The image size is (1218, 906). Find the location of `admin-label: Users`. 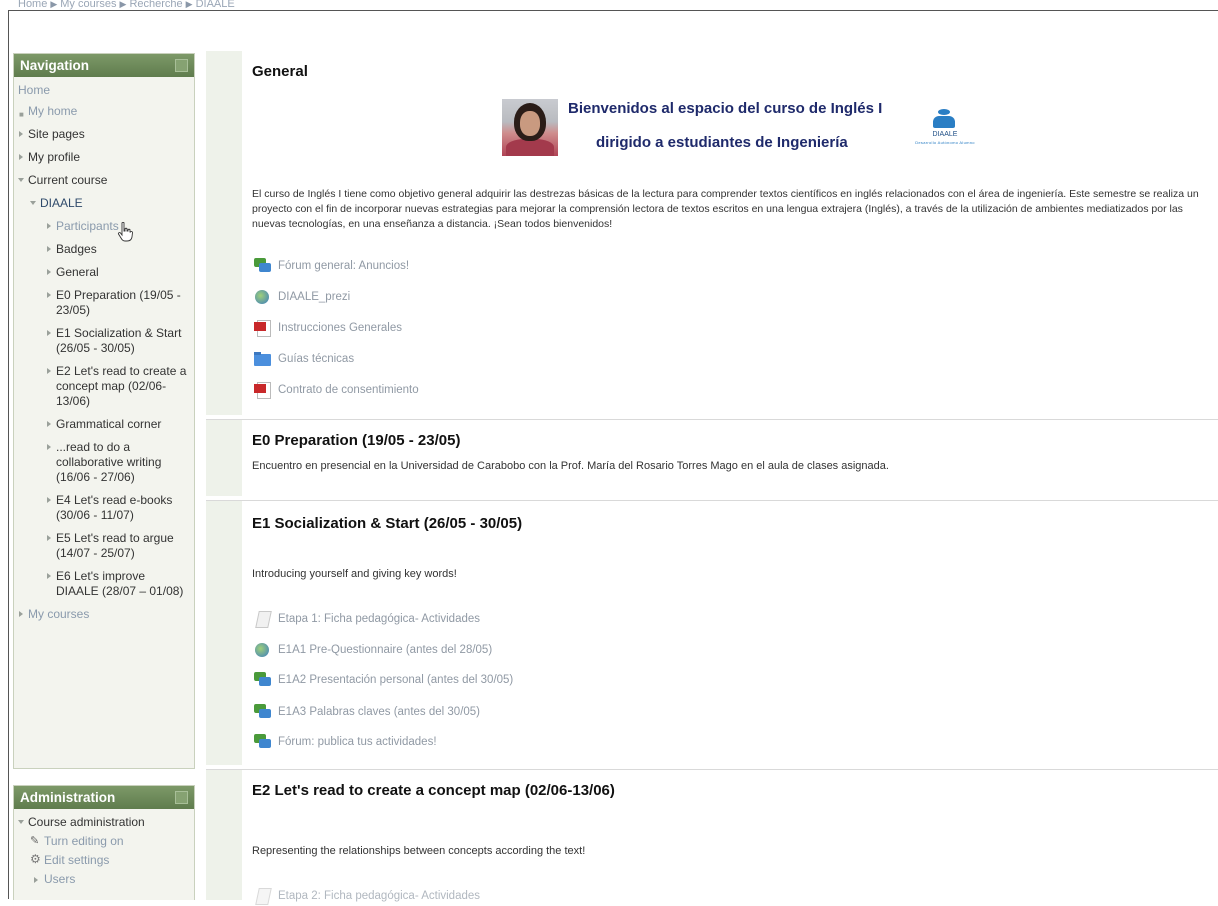

admin-label: Users is located at coordinates (60, 879).